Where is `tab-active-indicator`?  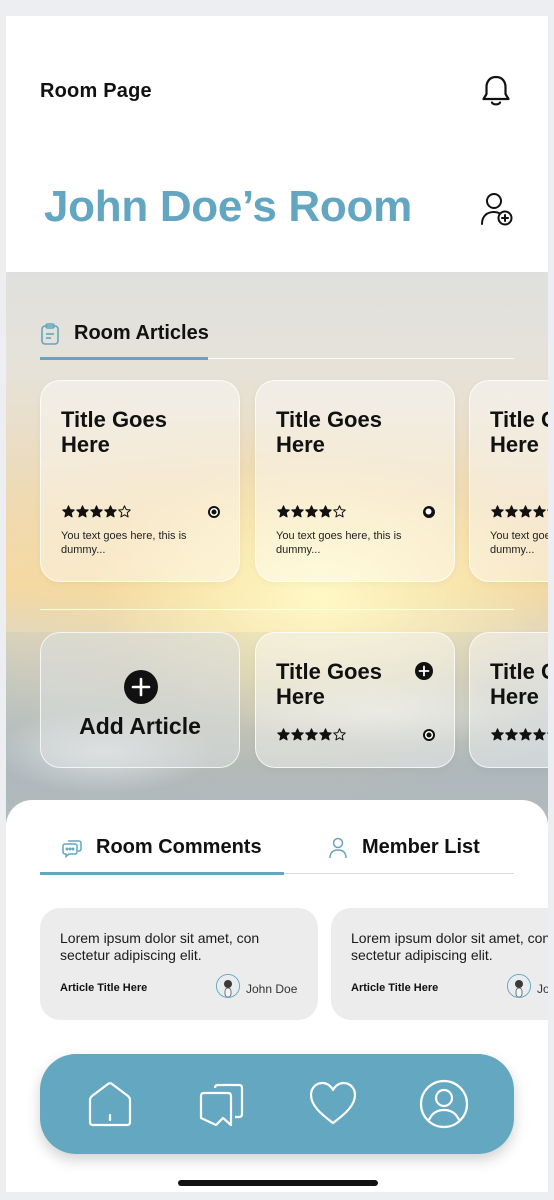
tab-active-indicator is located at coordinates (124, 358).